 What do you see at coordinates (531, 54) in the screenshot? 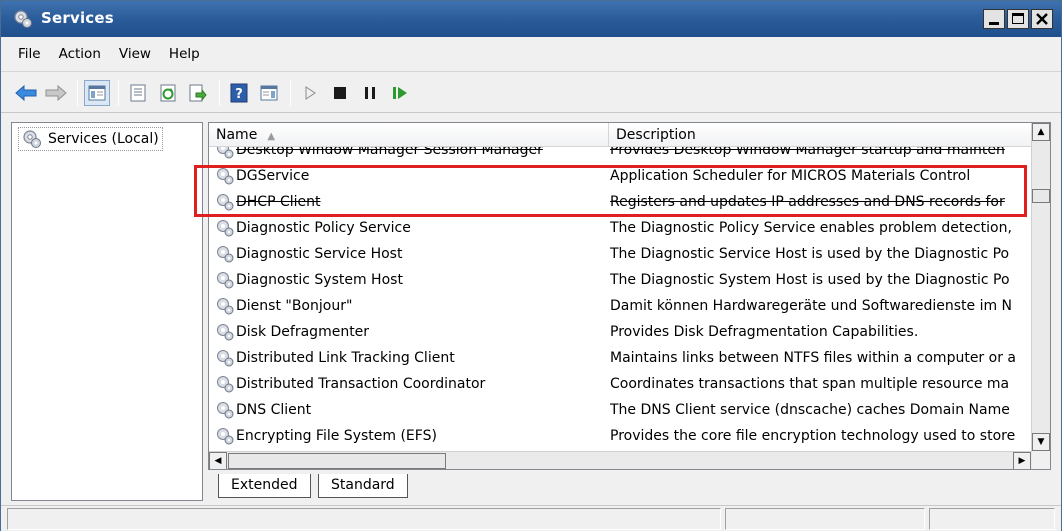
I see `menu-bar: File Action View Help` at bounding box center [531, 54].